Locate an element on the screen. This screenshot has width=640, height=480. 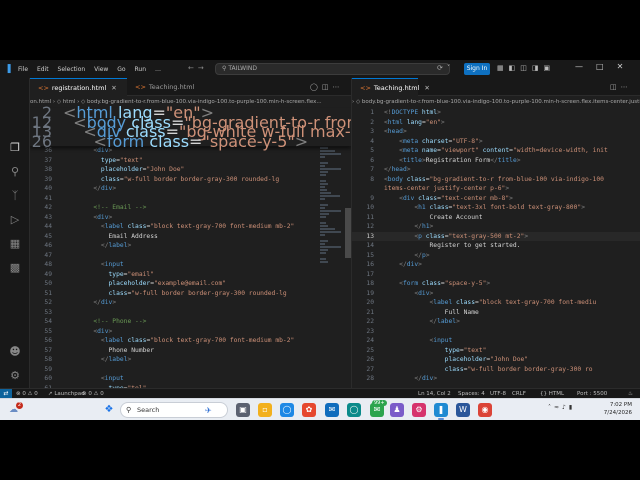
code-line: 15 </p> is located at coordinates (496, 256).